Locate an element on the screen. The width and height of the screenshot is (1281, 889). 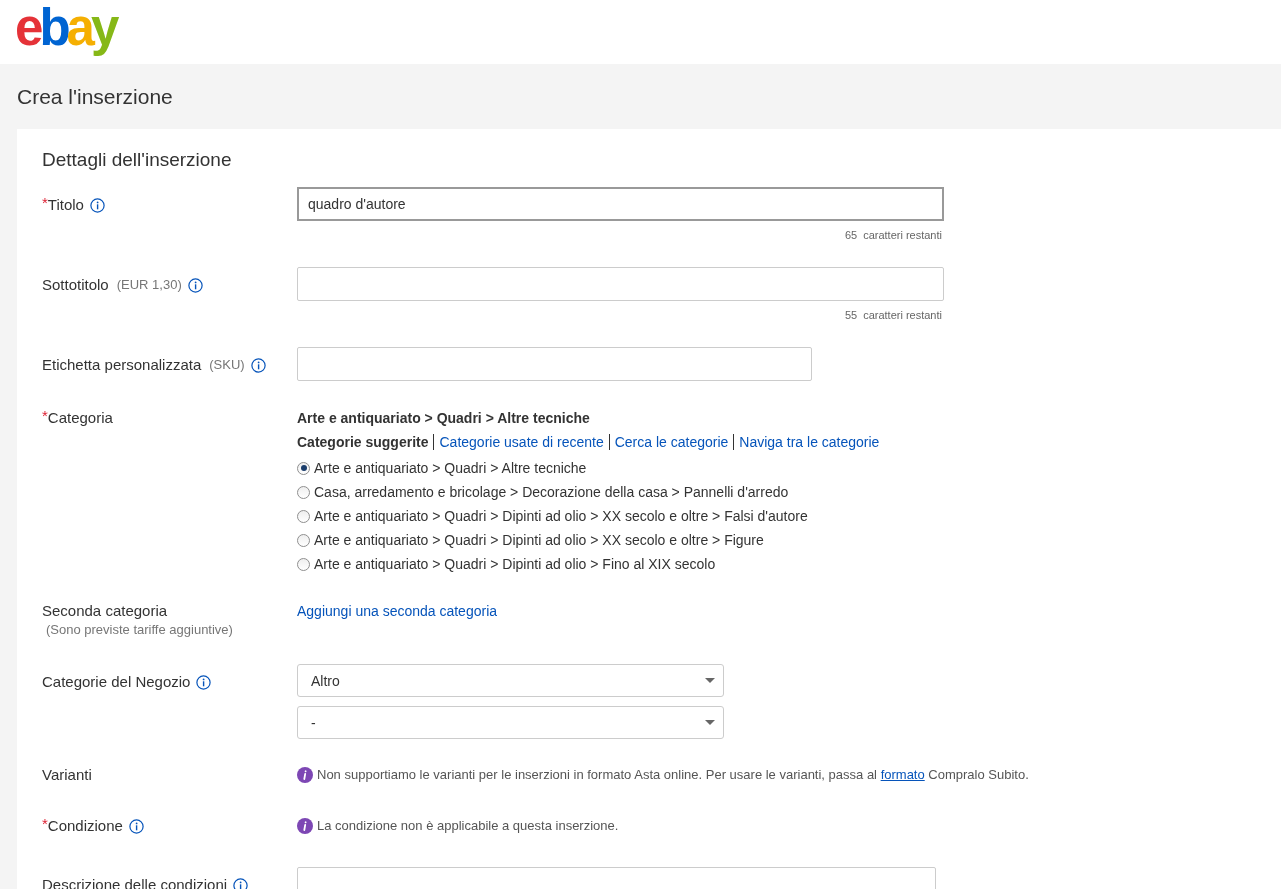
section-title: Dettagli dell'inserzione is located at coordinates (137, 160).